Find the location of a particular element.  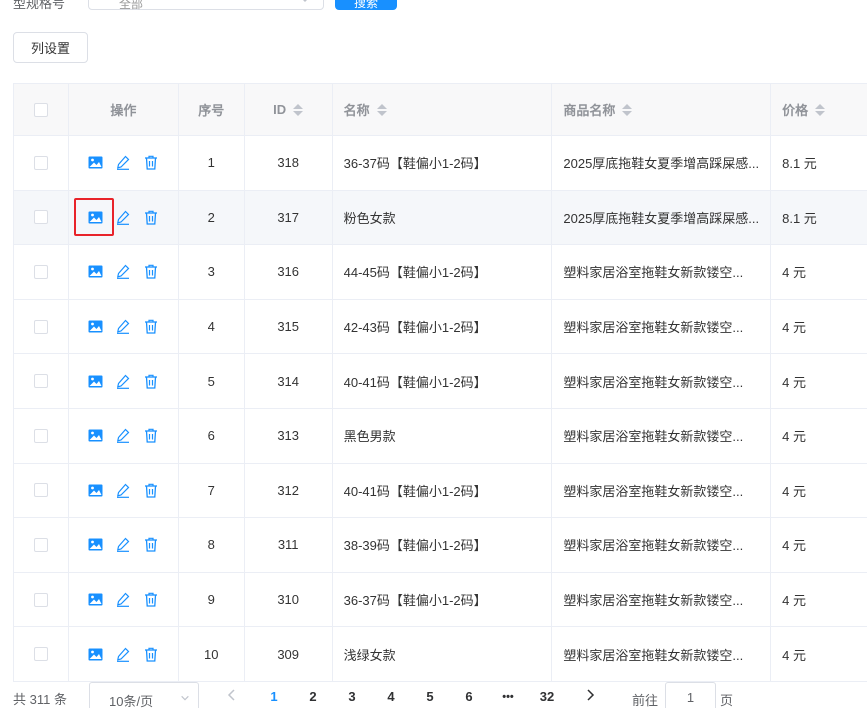

page-button-32: 32 is located at coordinates (547, 696).